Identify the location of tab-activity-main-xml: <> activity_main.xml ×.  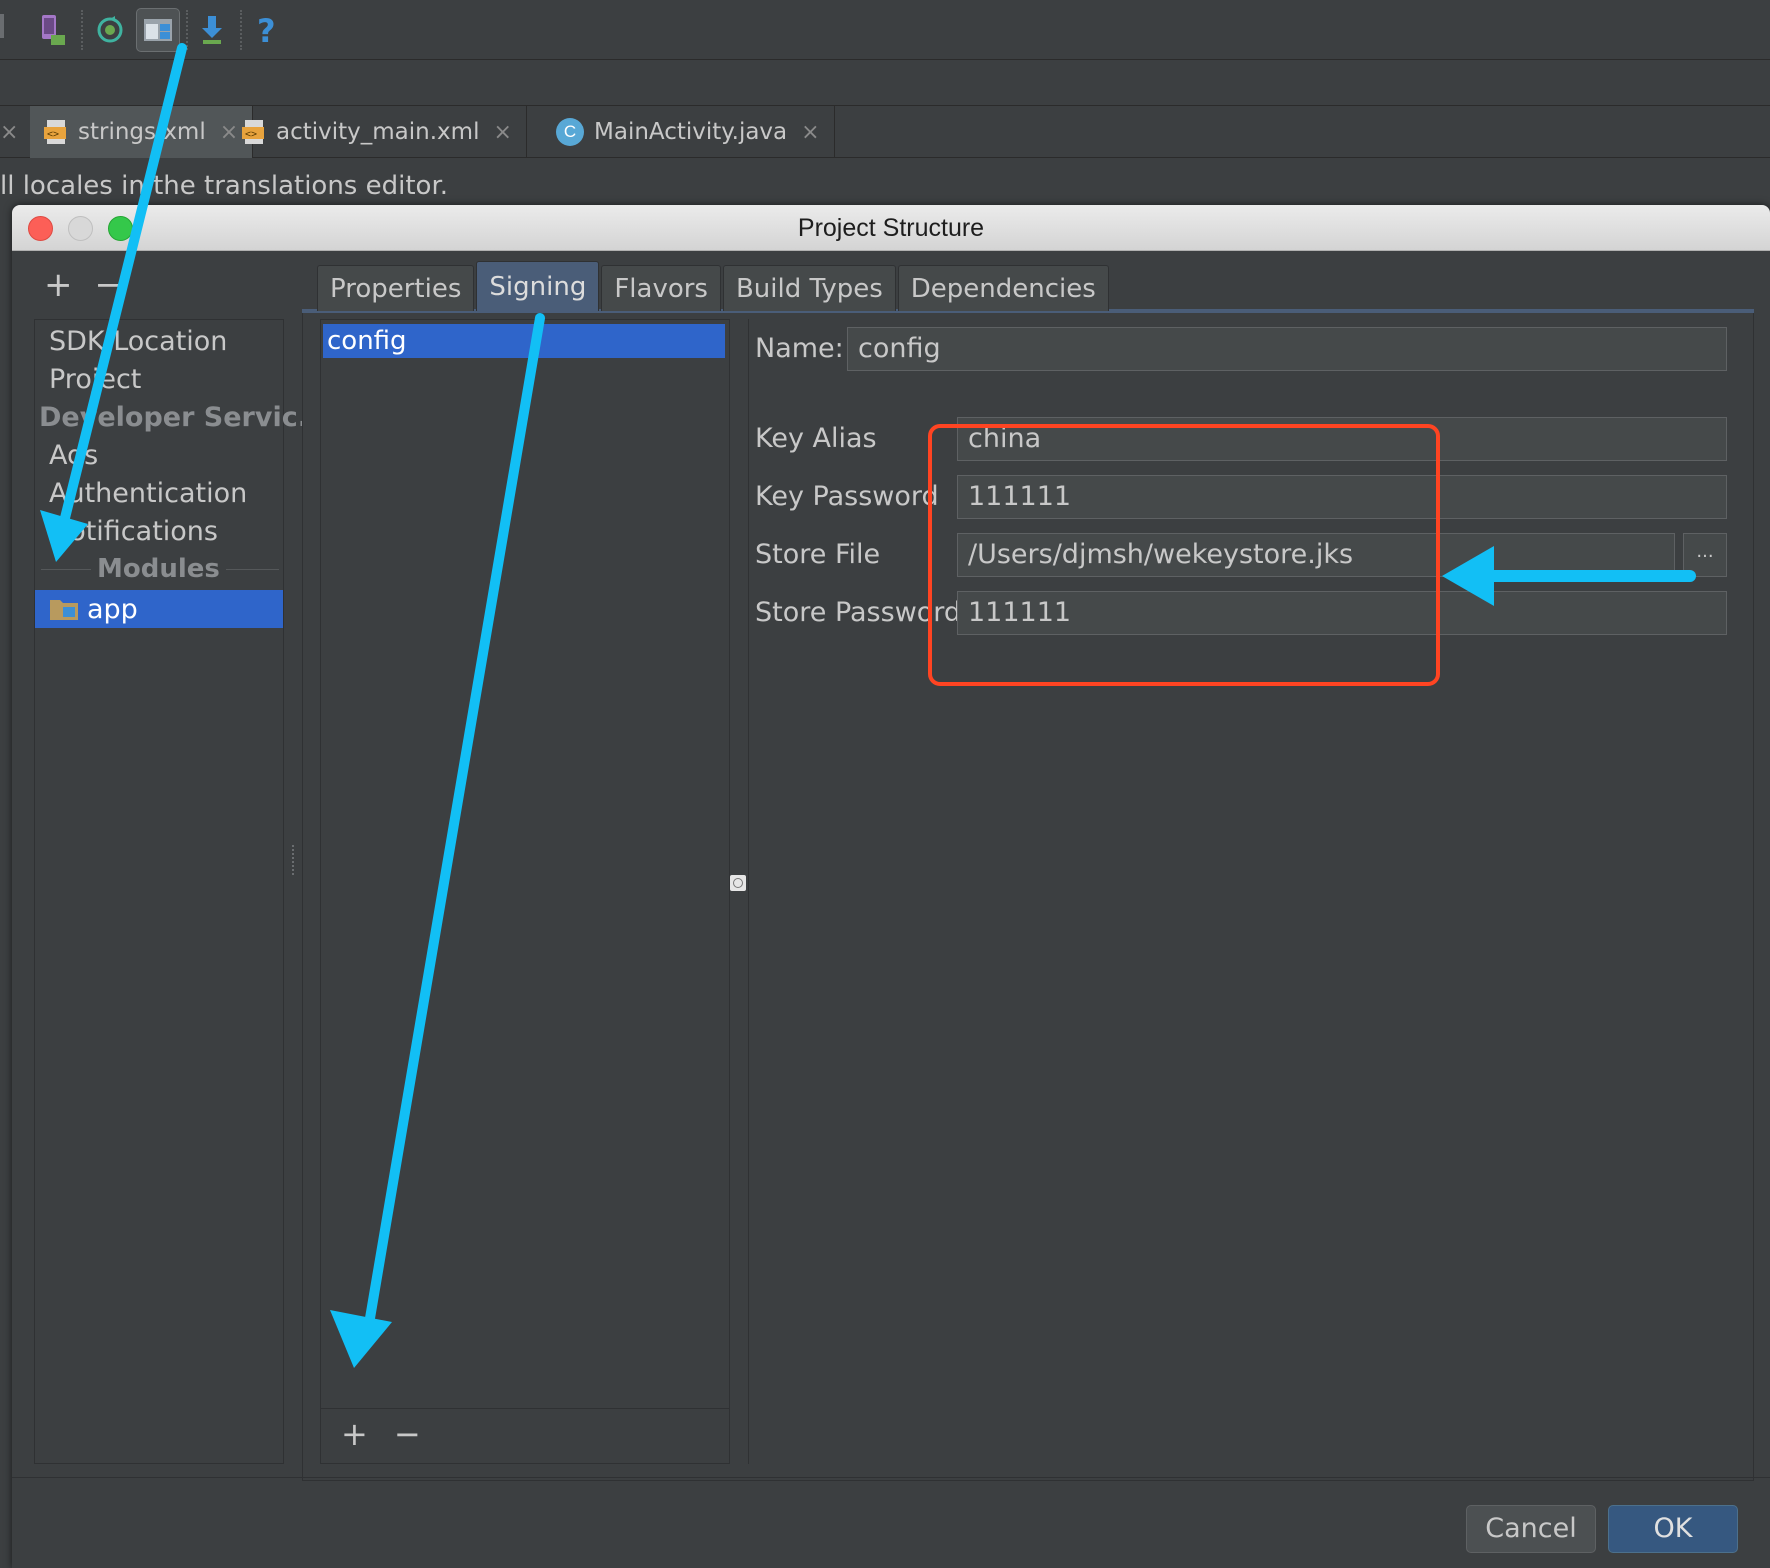
(377, 132).